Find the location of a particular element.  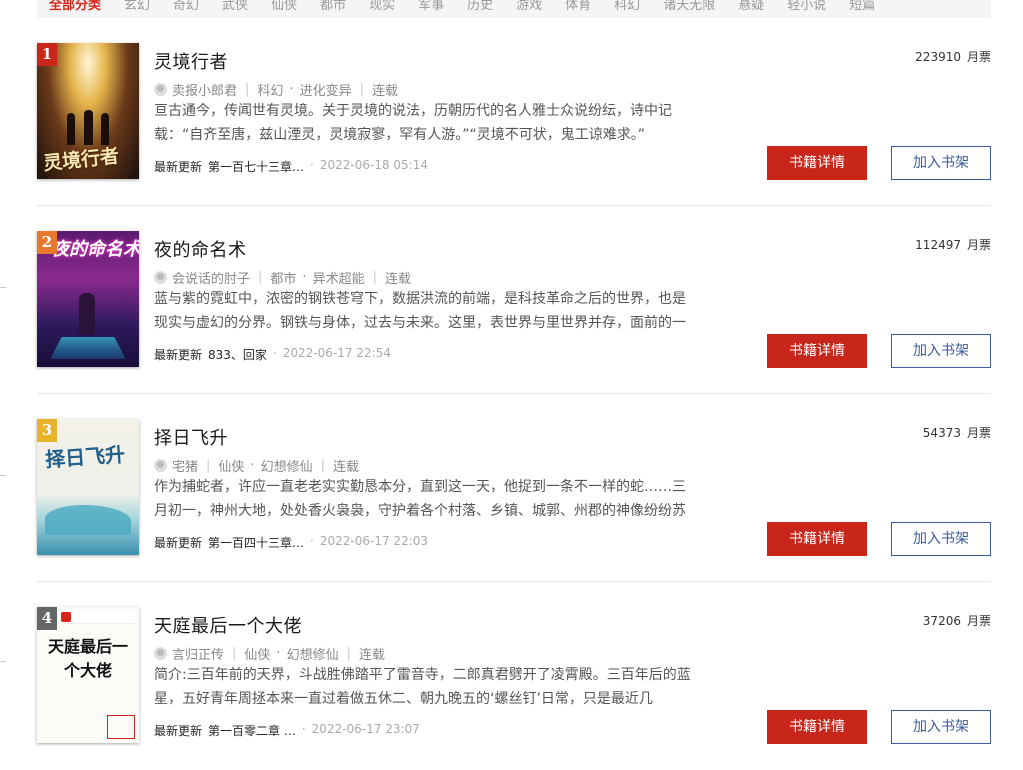

update-time: 2022-06-17 22:54 is located at coordinates (336, 353).